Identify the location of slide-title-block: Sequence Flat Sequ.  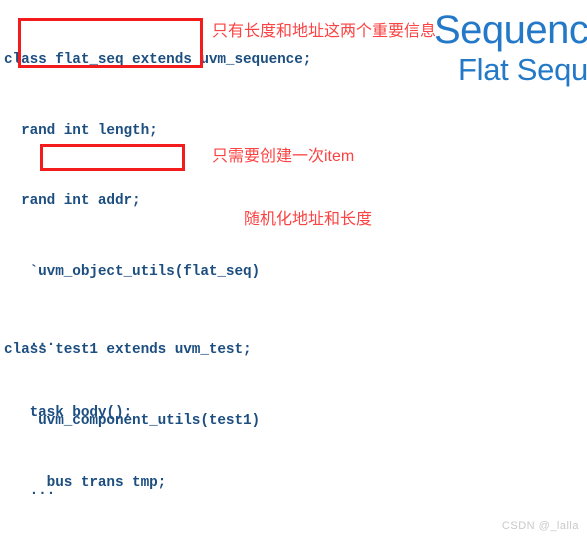
(510, 48).